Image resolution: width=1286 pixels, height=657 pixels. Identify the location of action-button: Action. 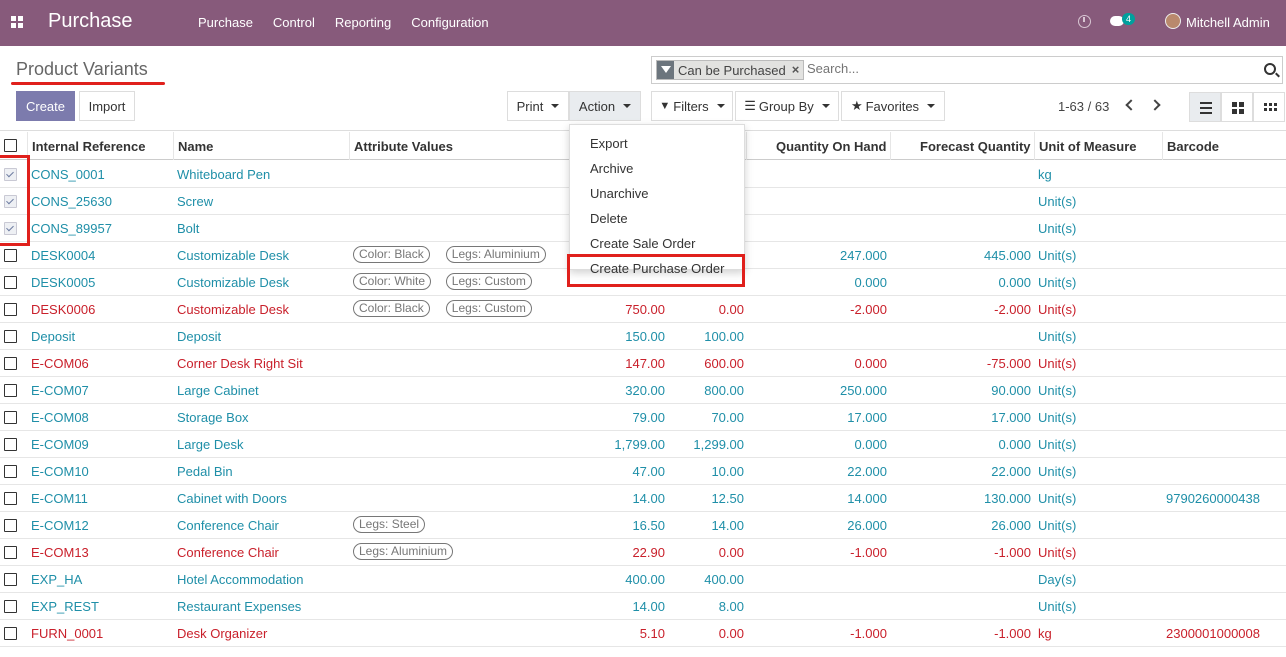
(605, 106).